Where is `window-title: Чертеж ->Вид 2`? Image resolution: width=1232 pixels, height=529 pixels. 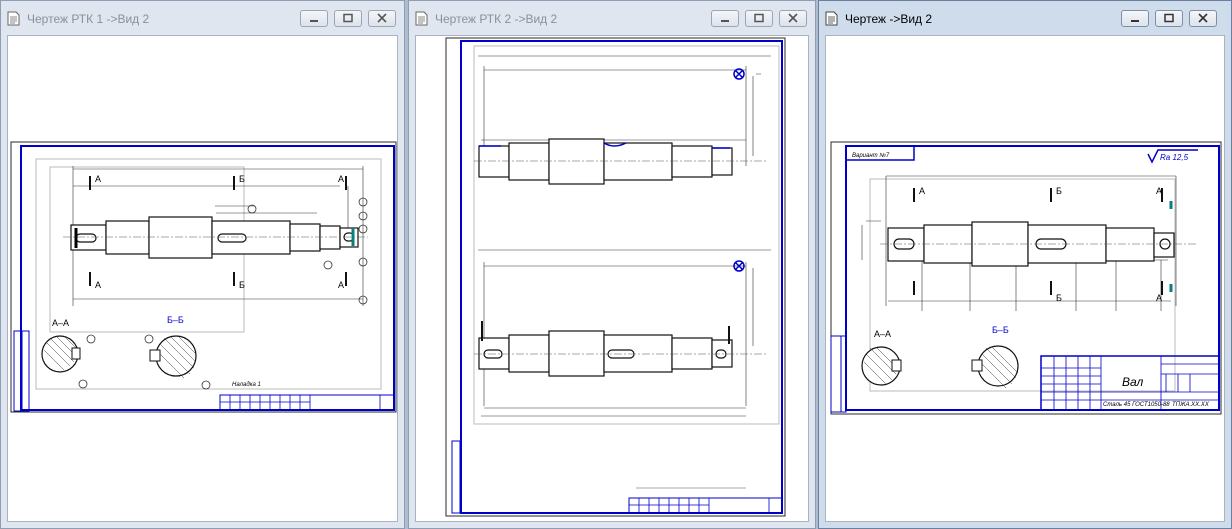
window-title: Чертеж ->Вид 2 is located at coordinates (889, 19).